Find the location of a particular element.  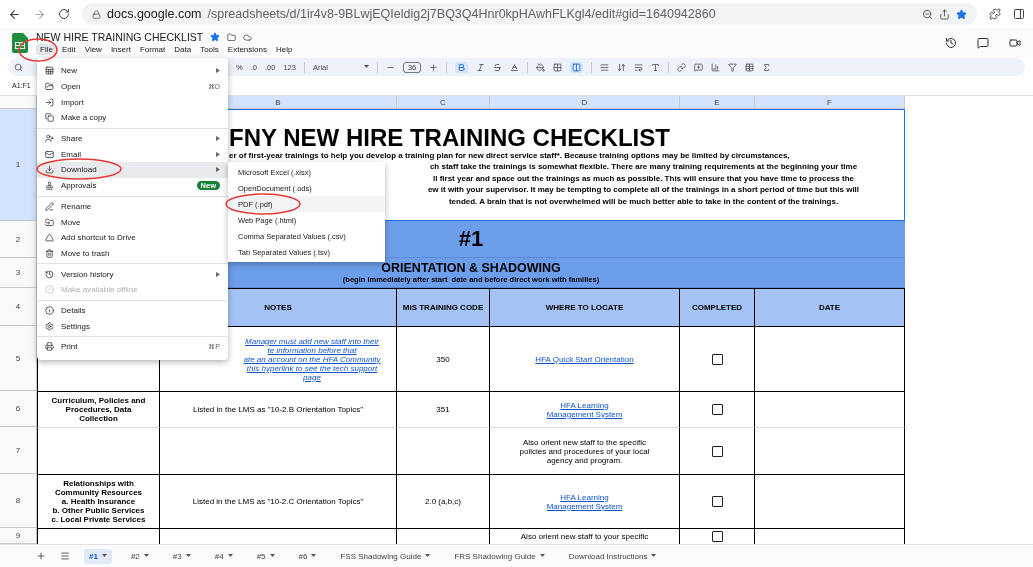

caret-icon is located at coordinates (272, 556).